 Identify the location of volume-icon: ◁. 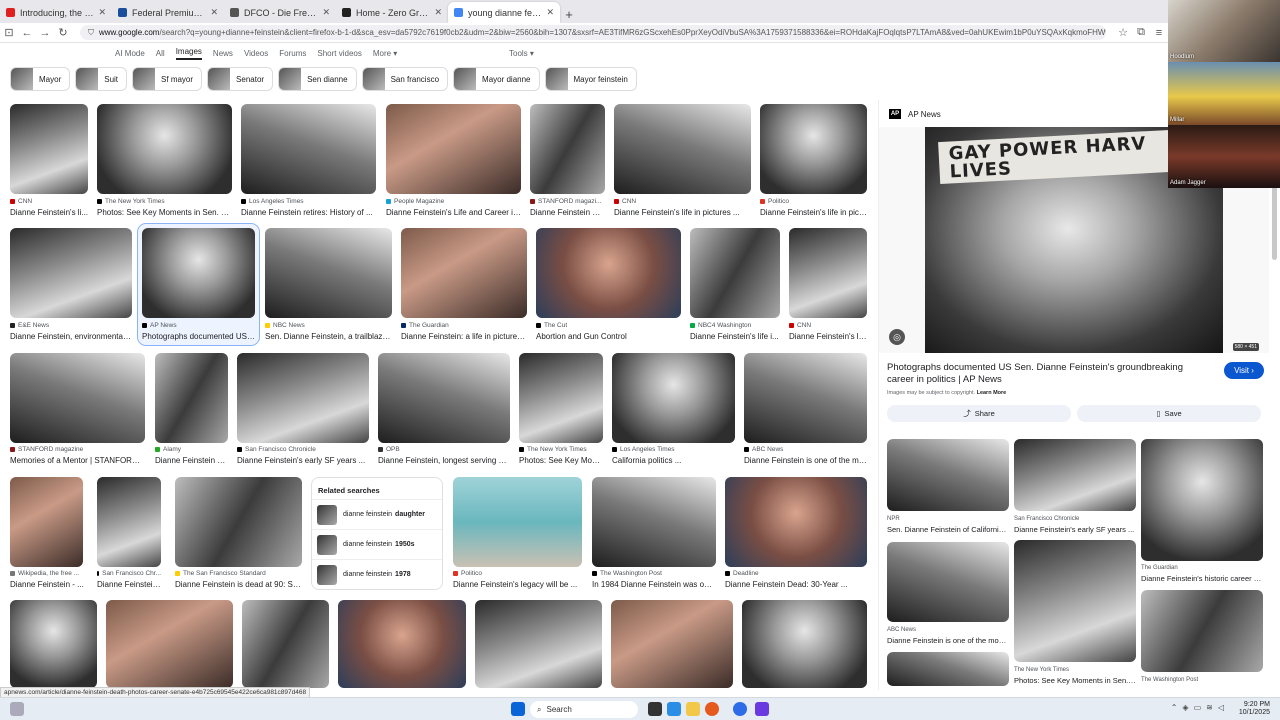
(1221, 707).